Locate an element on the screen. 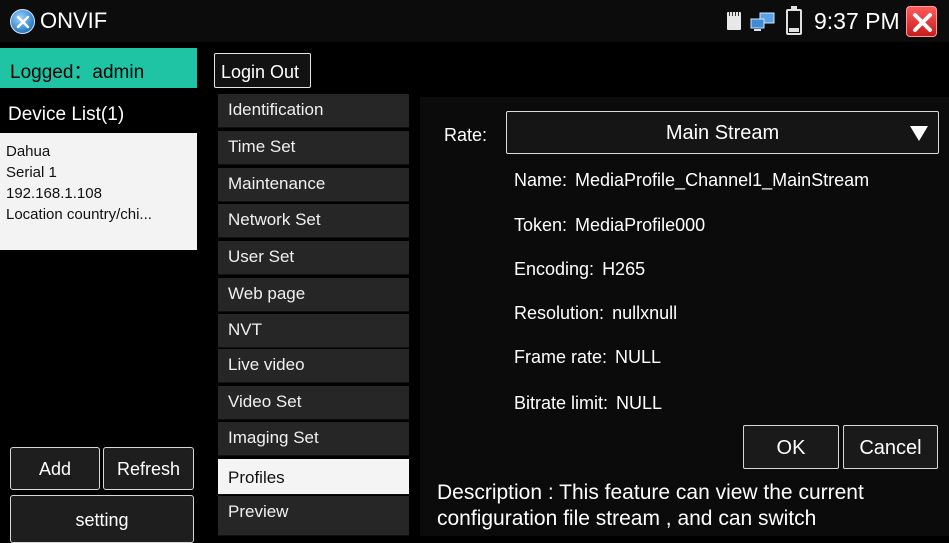 This screenshot has height=543, width=949. menu-item-imaging-set: Imaging Set is located at coordinates (313, 439).